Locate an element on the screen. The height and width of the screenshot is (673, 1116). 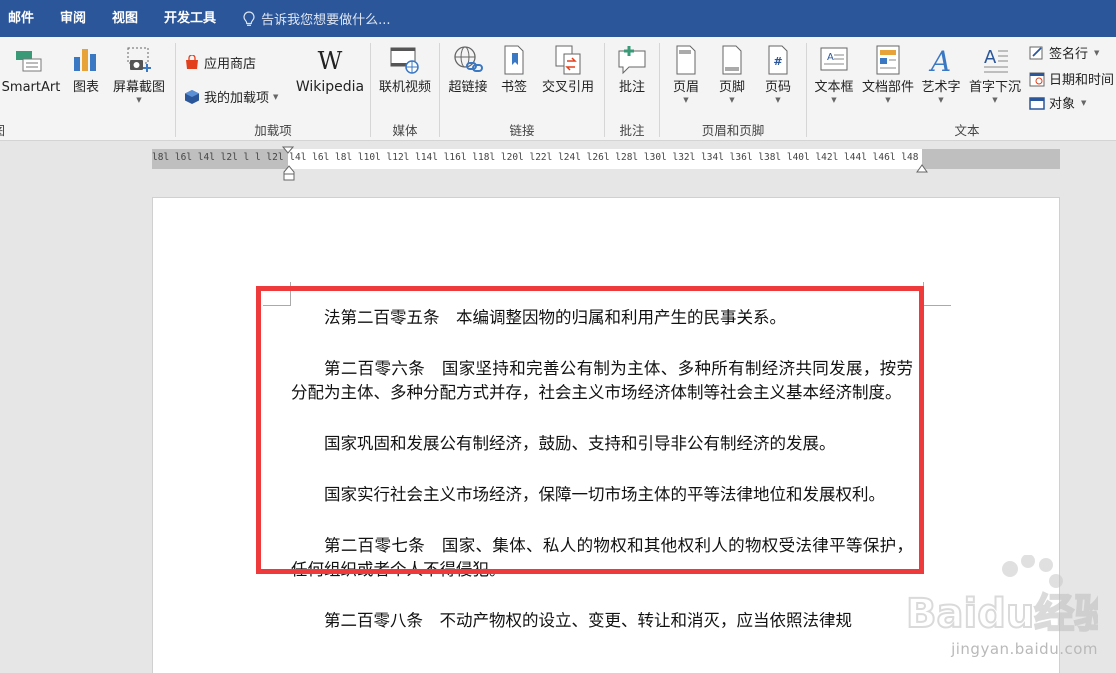
group-label-addins: 加载项 is located at coordinates (273, 130).